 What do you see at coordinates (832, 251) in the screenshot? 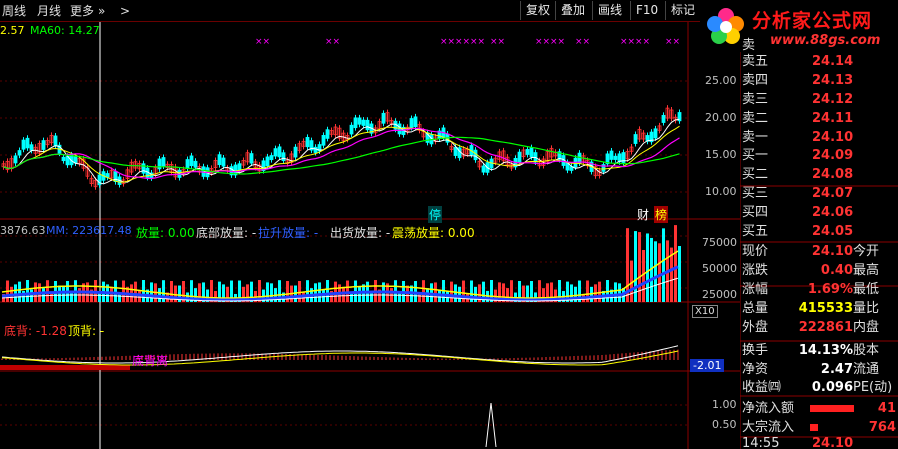
I see `stat-value: 24.10` at bounding box center [832, 251].